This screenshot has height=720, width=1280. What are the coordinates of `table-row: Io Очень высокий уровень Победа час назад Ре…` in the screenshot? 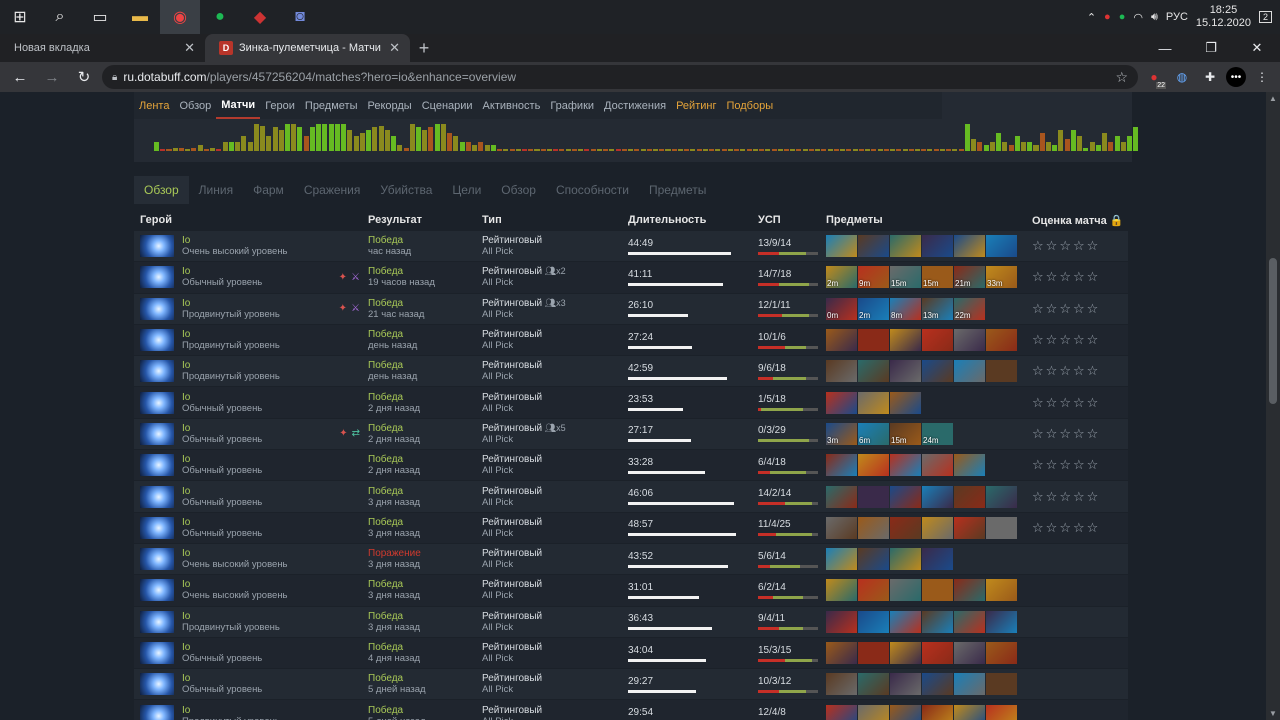 It's located at (631, 246).